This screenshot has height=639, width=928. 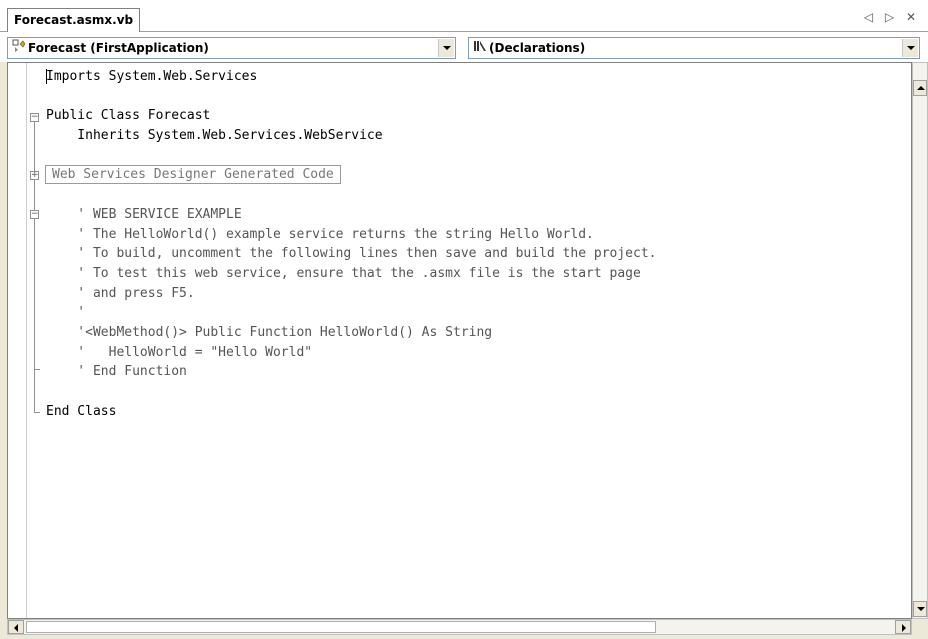 What do you see at coordinates (152, 76) in the screenshot?
I see `code-line: Imports System.Web.Services` at bounding box center [152, 76].